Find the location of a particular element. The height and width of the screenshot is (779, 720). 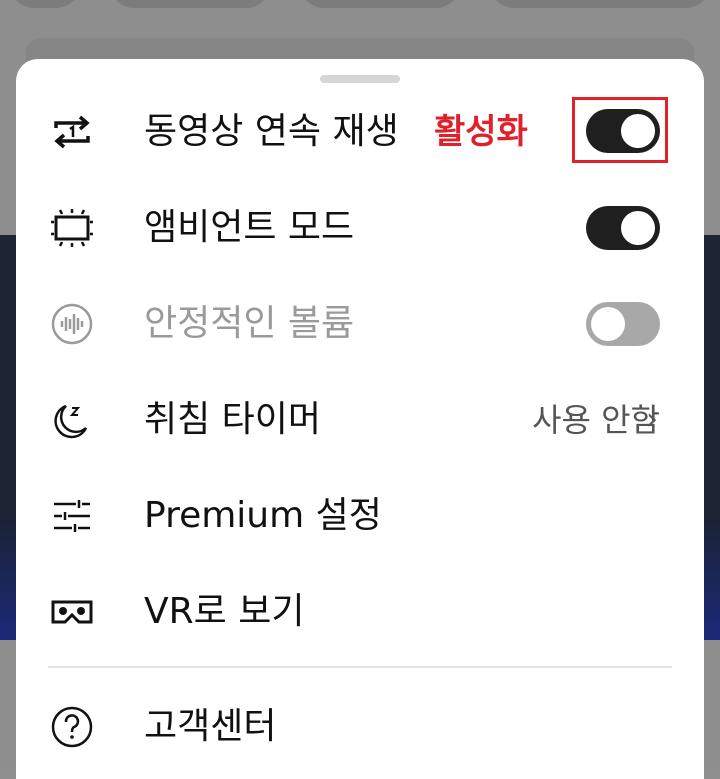

menu-item-vr: VR로 보기 is located at coordinates (360, 612).